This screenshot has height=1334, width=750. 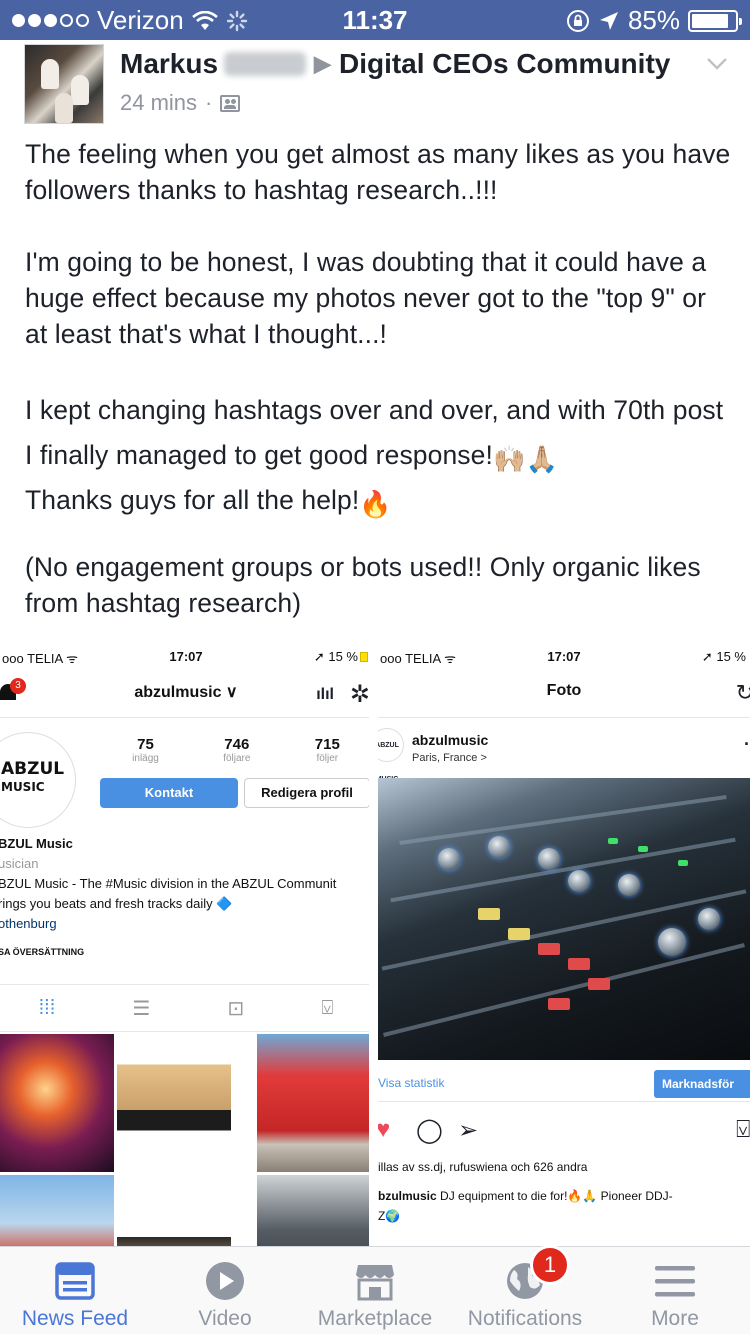 I want to click on ig-post-header: ABZUL MUSIC abzulmusic Paris, France > ·, so click(x=564, y=751).